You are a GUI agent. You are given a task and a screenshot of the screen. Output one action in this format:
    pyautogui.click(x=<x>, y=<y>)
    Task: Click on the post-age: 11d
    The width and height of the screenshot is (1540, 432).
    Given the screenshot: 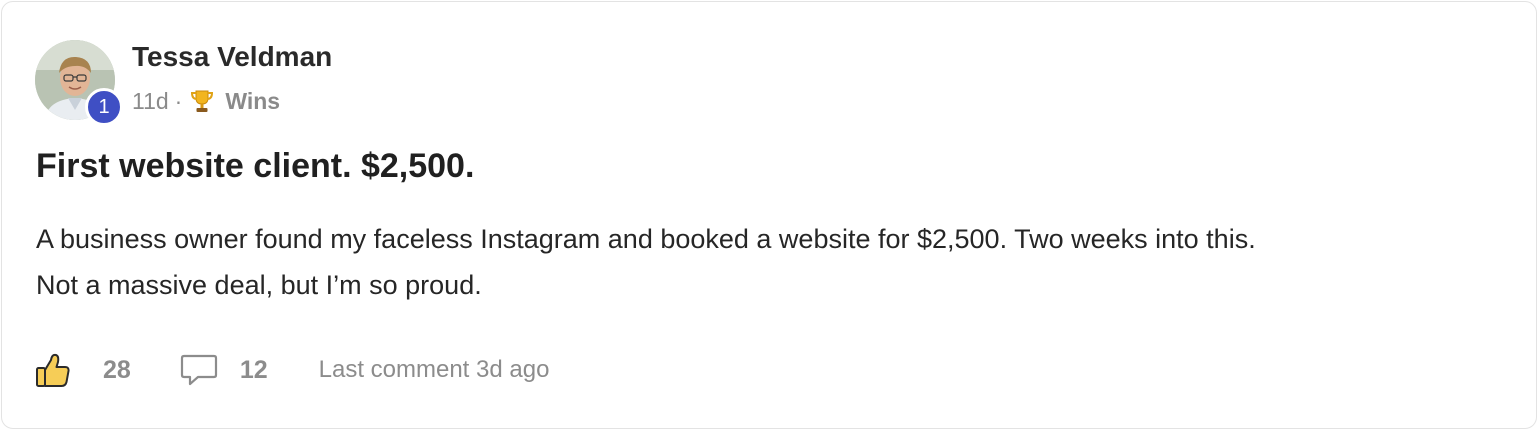 What is the action you would take?
    pyautogui.click(x=150, y=100)
    